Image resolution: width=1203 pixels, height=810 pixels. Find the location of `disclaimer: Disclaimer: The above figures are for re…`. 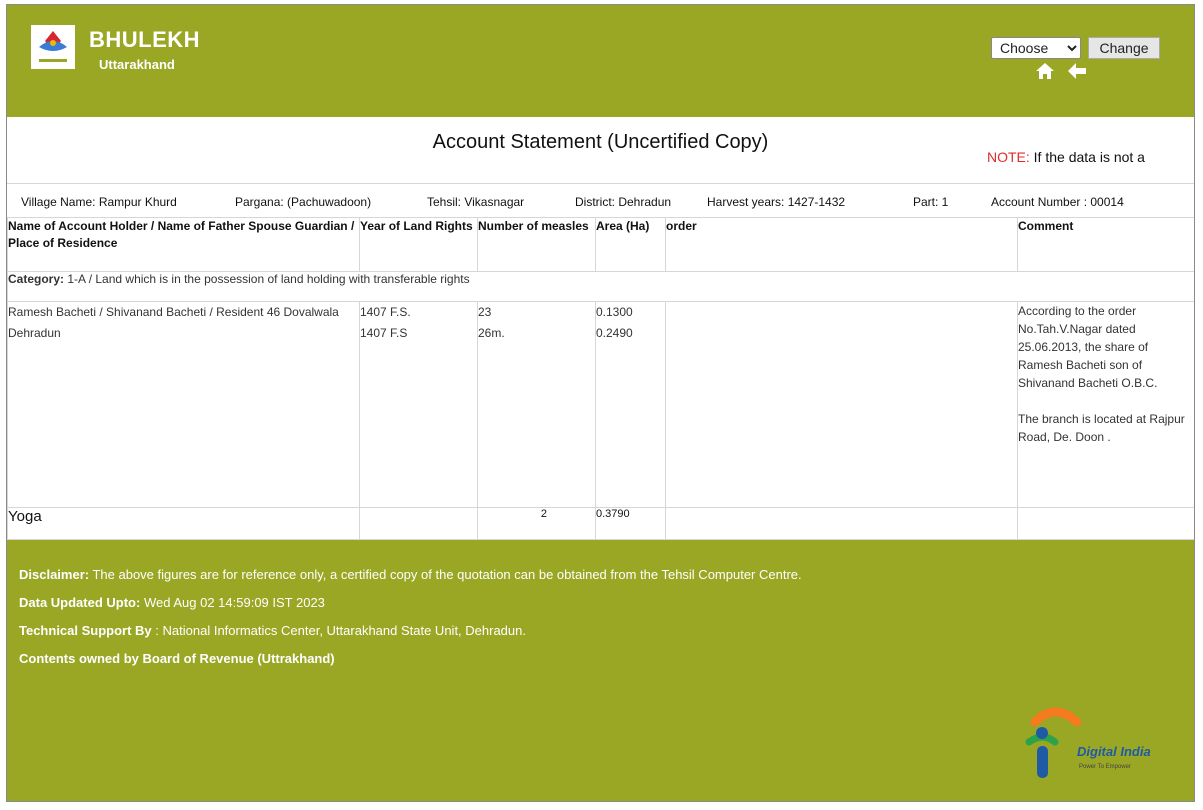

disclaimer: Disclaimer: The above figures are for re… is located at coordinates (410, 574).